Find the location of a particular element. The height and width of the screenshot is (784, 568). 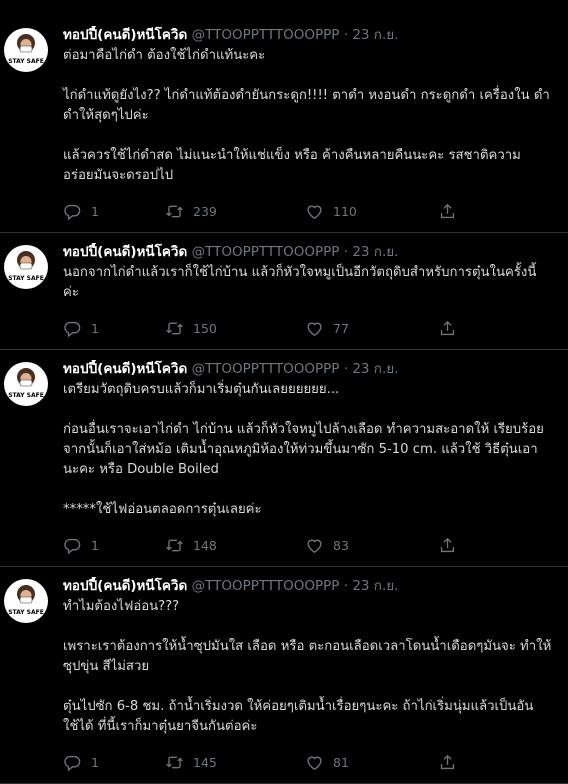

retweet-button: 239 is located at coordinates (235, 211).